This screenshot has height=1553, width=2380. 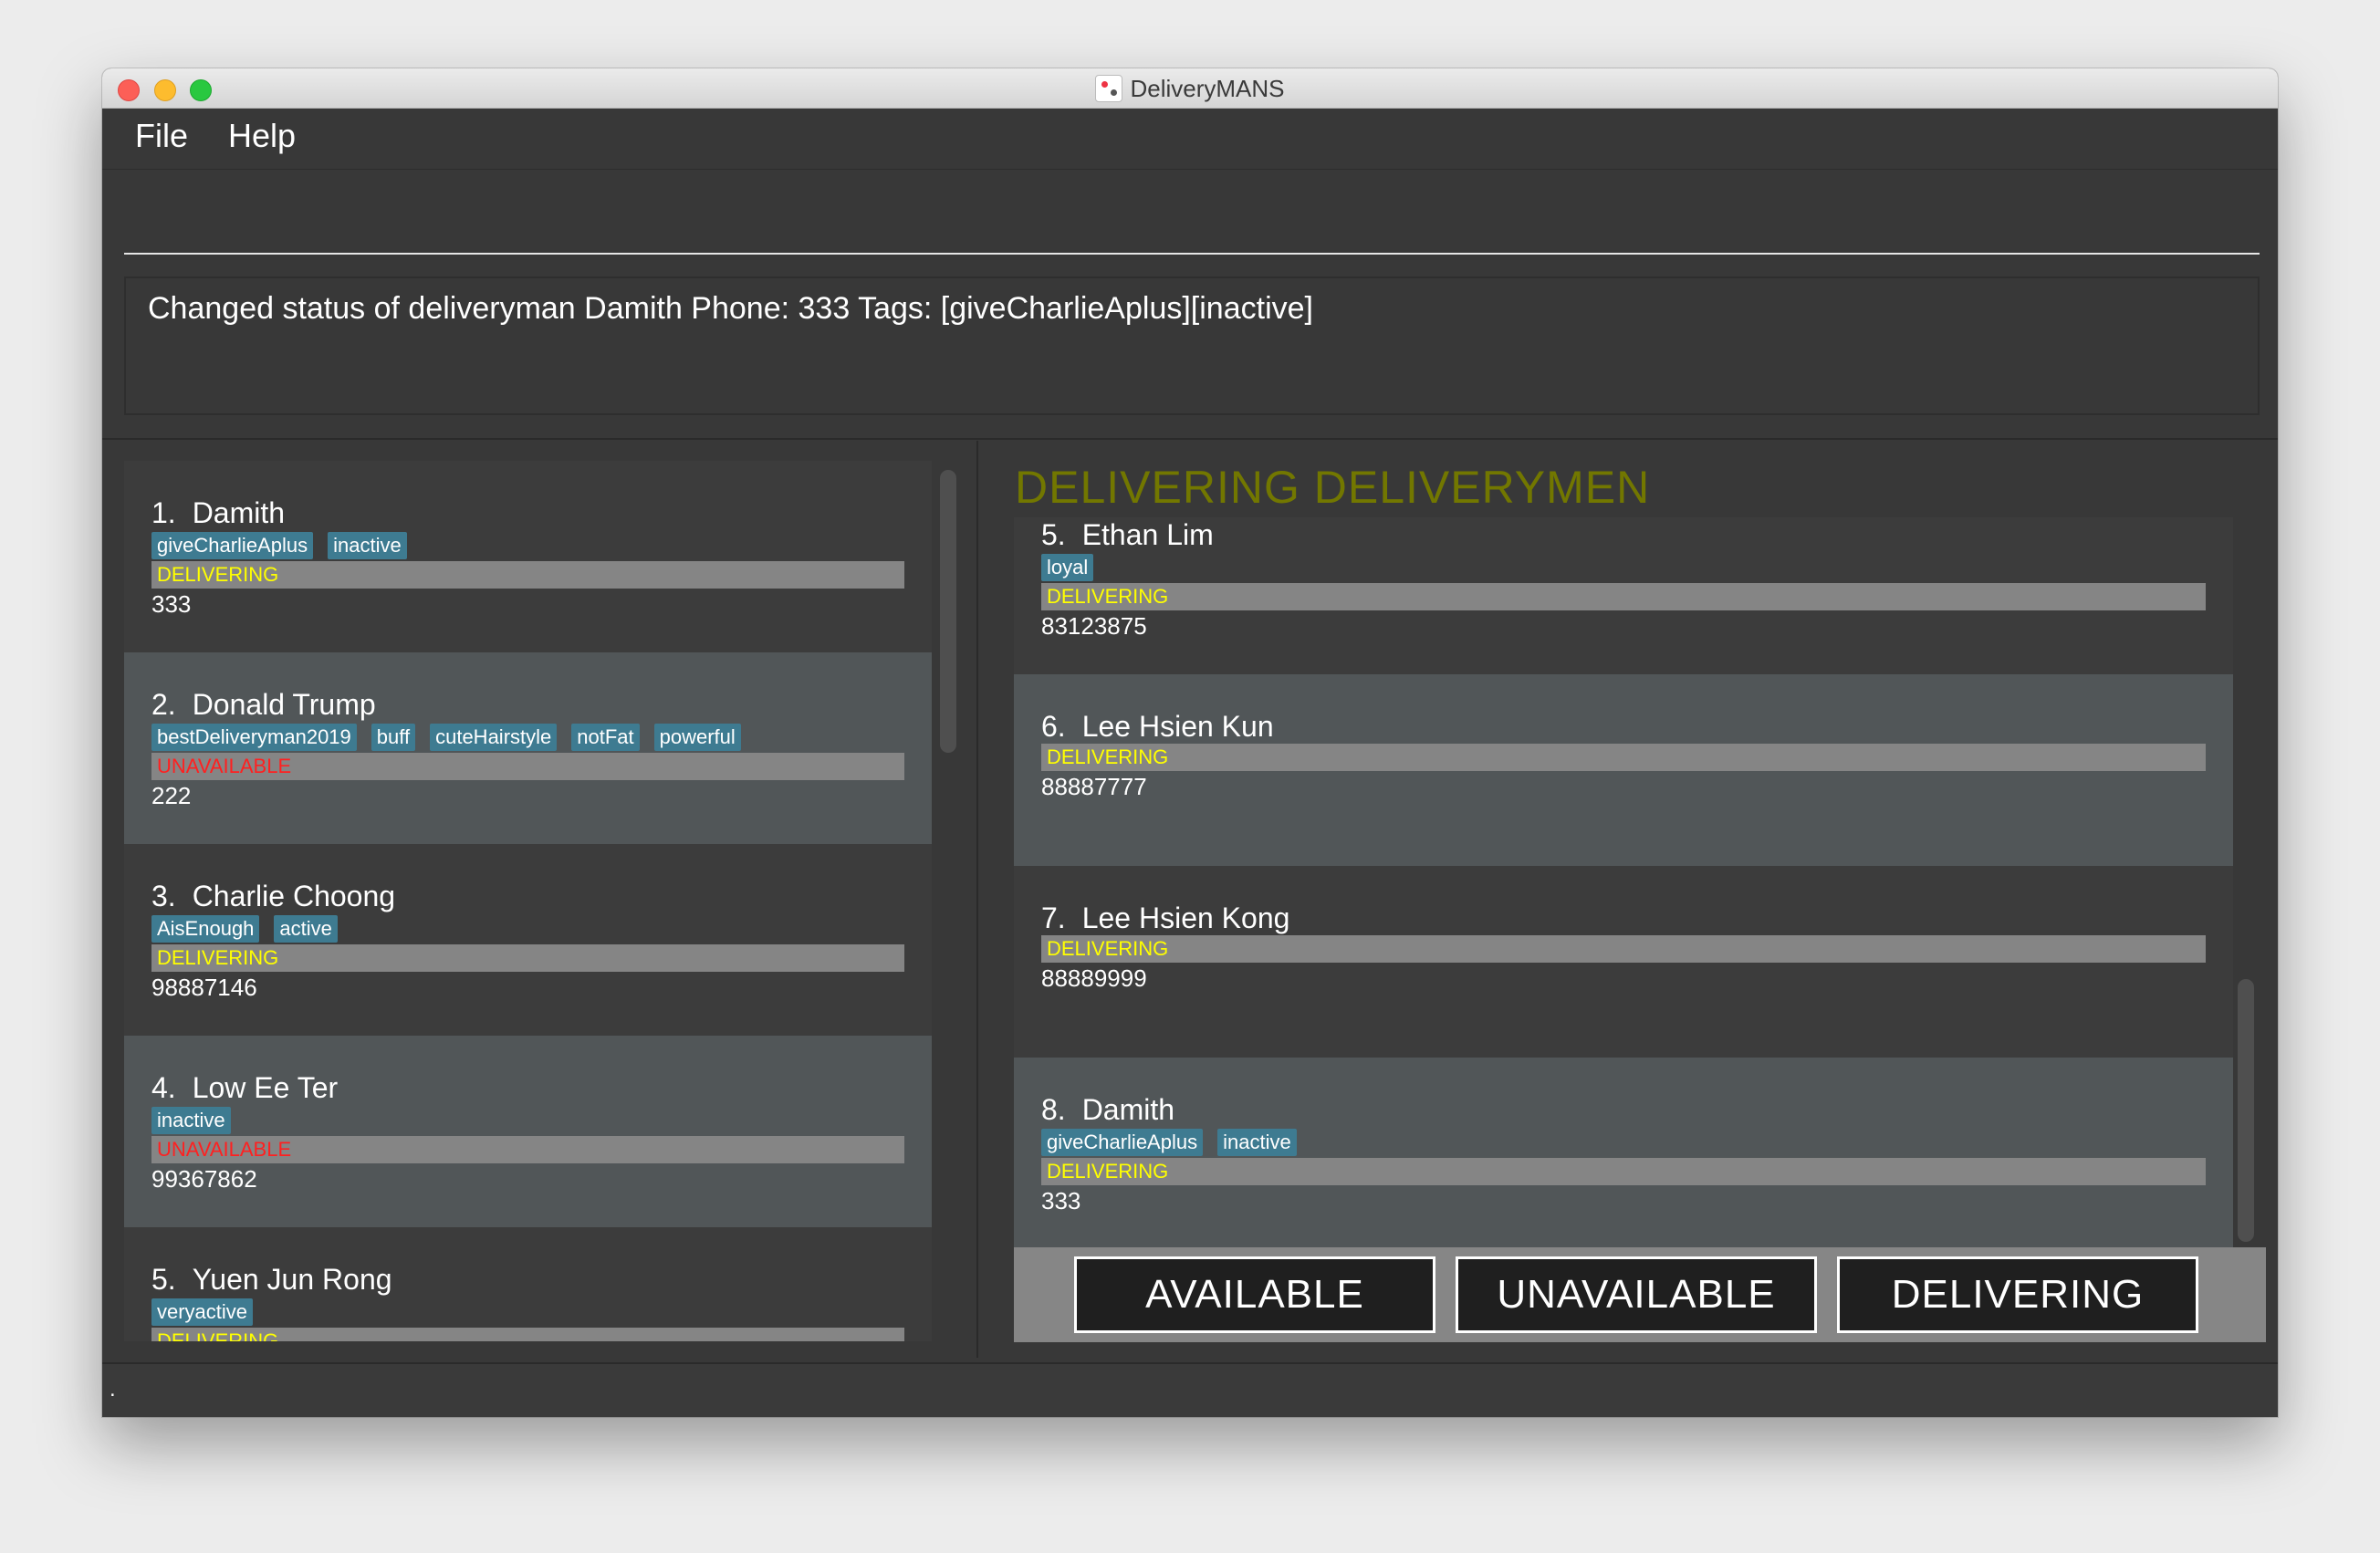 I want to click on tag: cuteHairstyle, so click(x=494, y=738).